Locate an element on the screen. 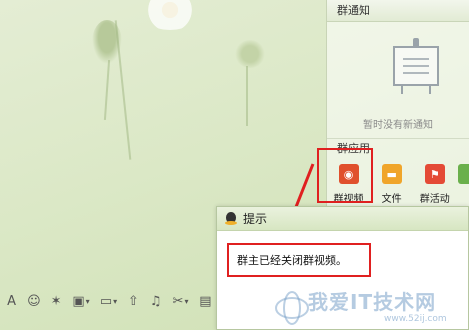  dialog-title: 提示 is located at coordinates (255, 218).